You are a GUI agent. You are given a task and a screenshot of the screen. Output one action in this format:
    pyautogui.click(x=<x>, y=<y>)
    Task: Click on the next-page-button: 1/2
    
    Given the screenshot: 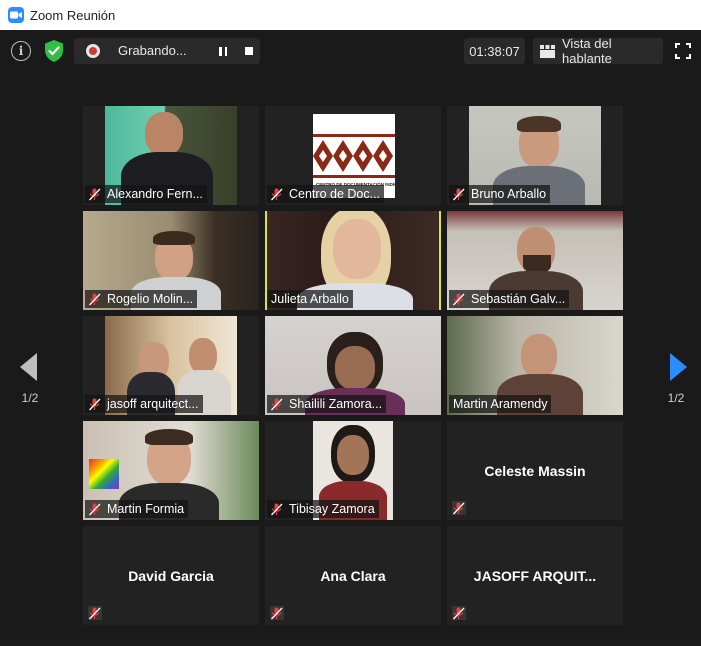 What is the action you would take?
    pyautogui.click(x=676, y=379)
    